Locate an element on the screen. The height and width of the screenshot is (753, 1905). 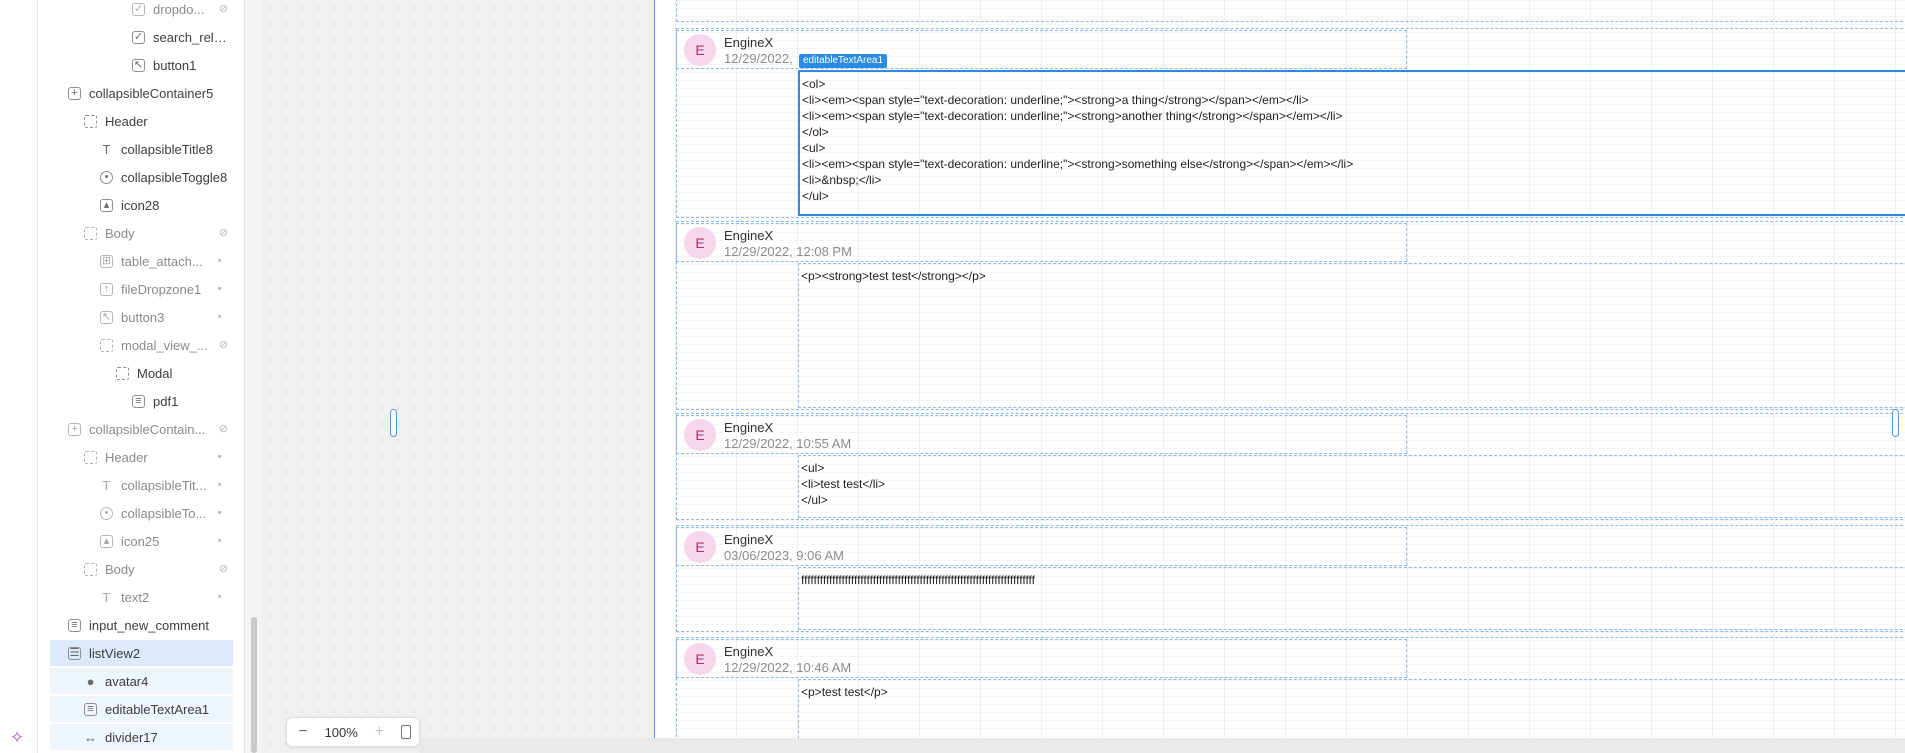
tree-item: + collapsibleContainer5 is located at coordinates (141, 93).